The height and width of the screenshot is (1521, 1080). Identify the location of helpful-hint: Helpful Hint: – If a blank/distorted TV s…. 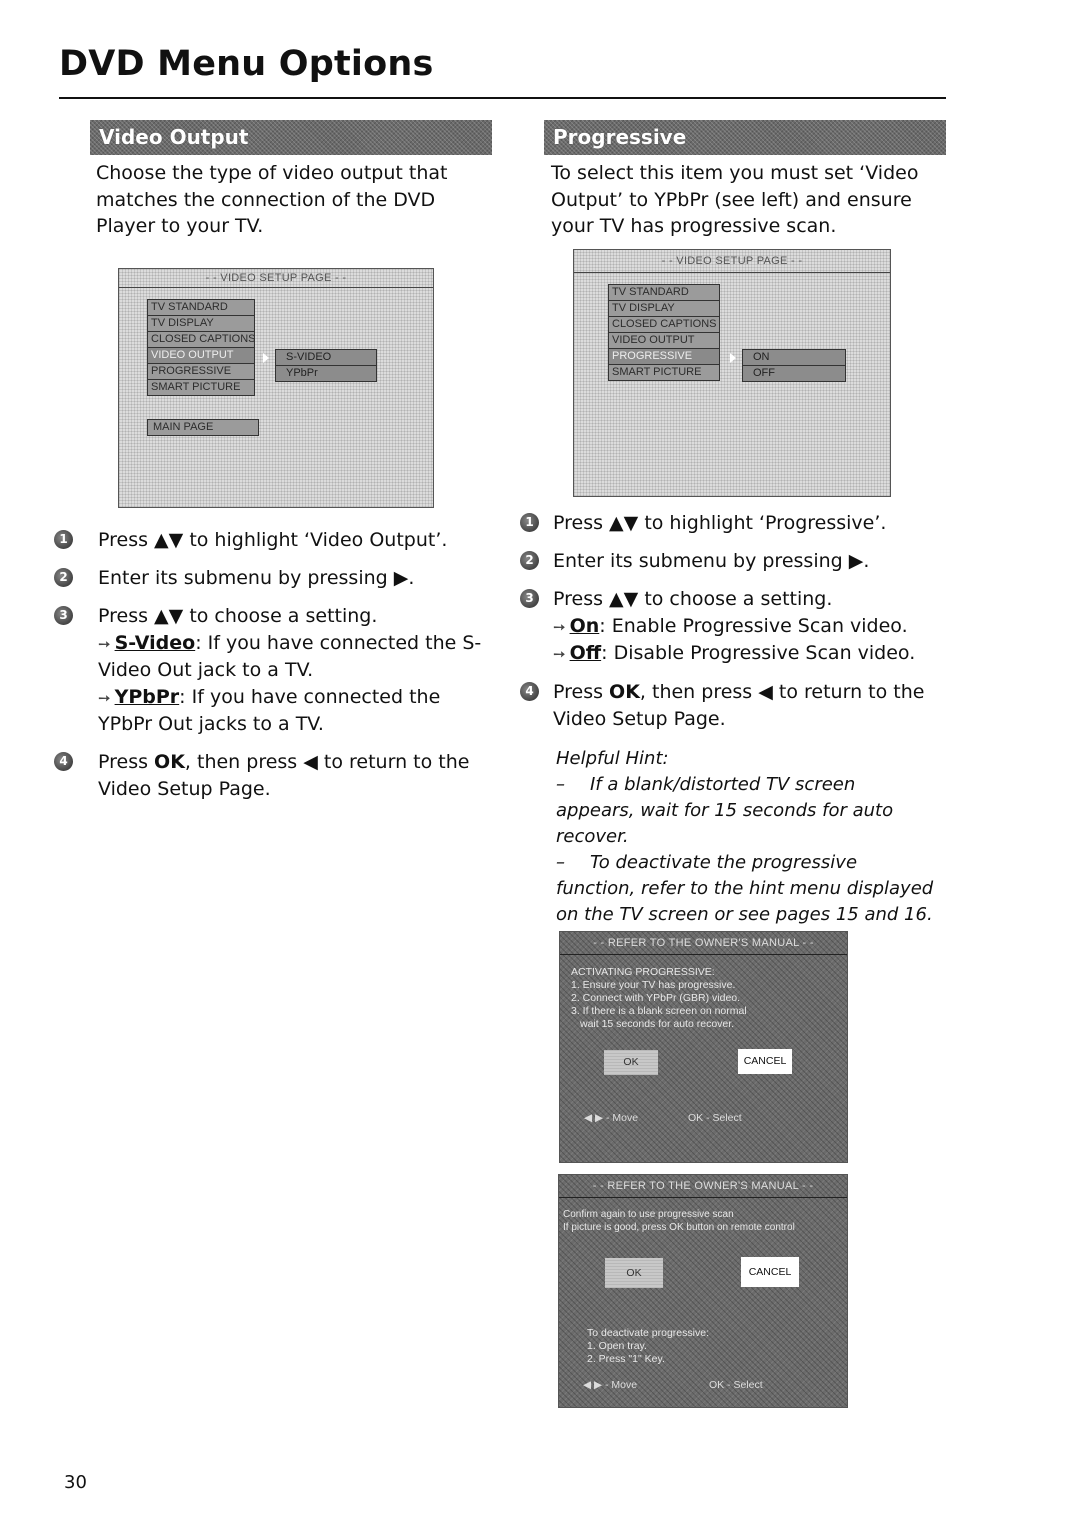
(746, 837).